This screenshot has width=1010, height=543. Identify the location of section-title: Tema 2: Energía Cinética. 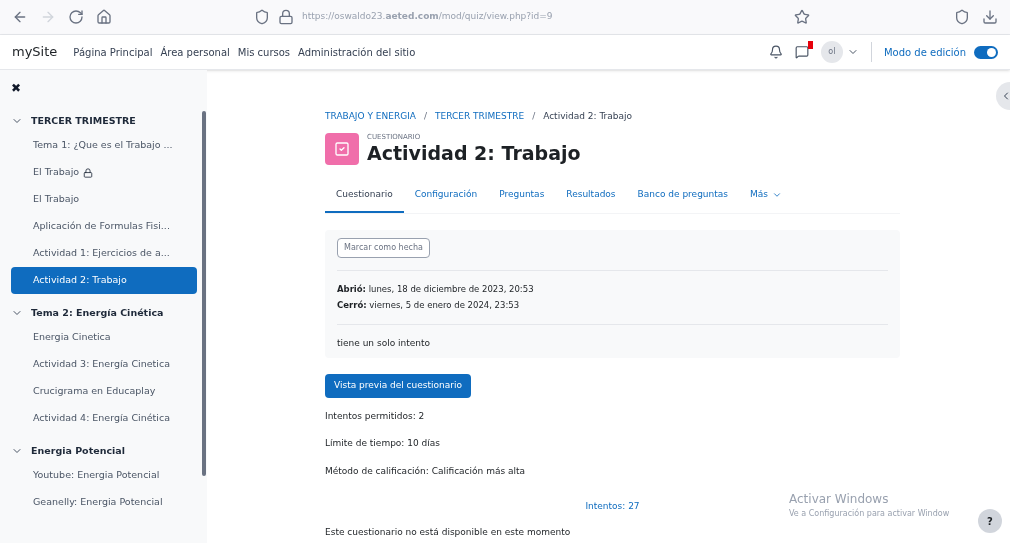
(97, 313).